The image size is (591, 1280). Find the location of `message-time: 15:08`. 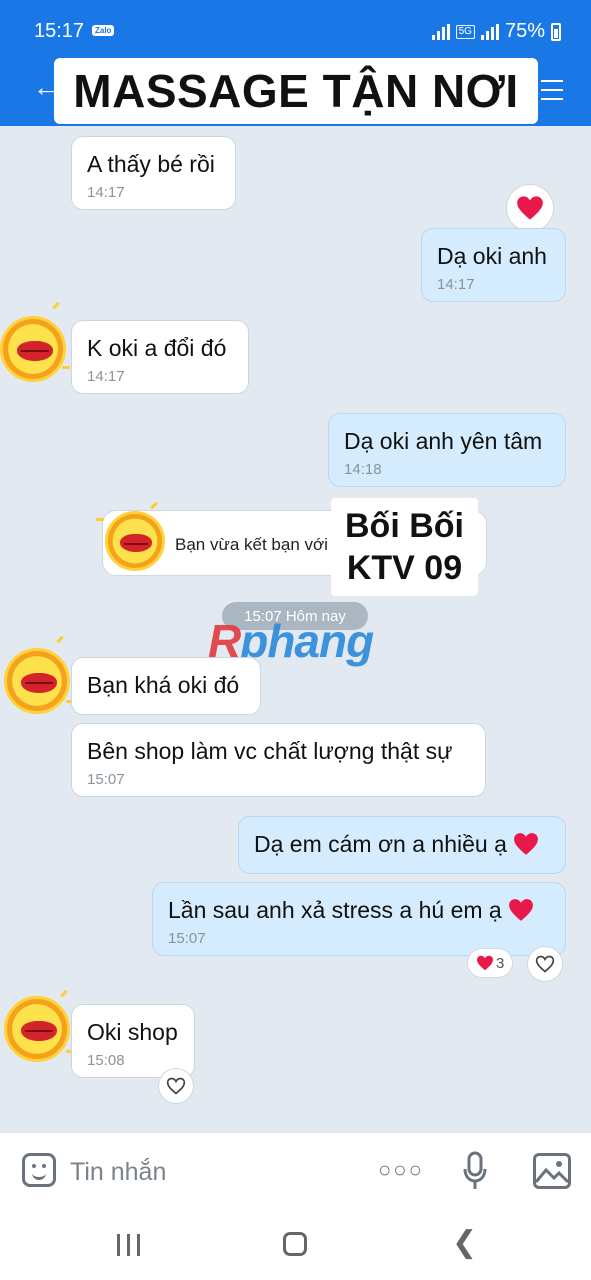

message-time: 15:08 is located at coordinates (106, 1060).